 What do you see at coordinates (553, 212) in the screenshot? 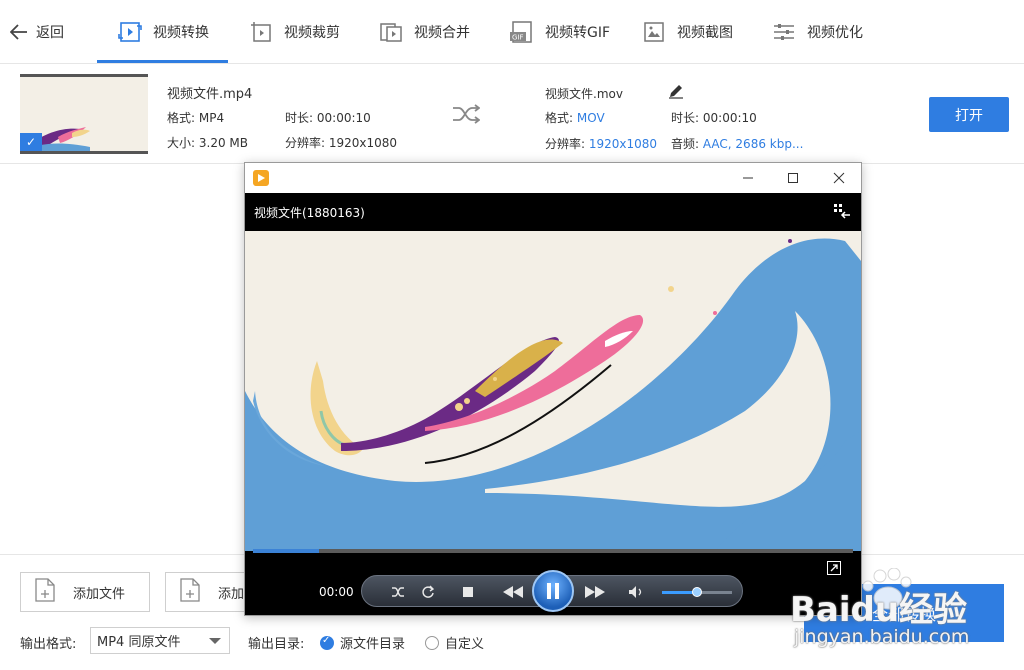
I see `player-header: 视频文件(1880163)` at bounding box center [553, 212].